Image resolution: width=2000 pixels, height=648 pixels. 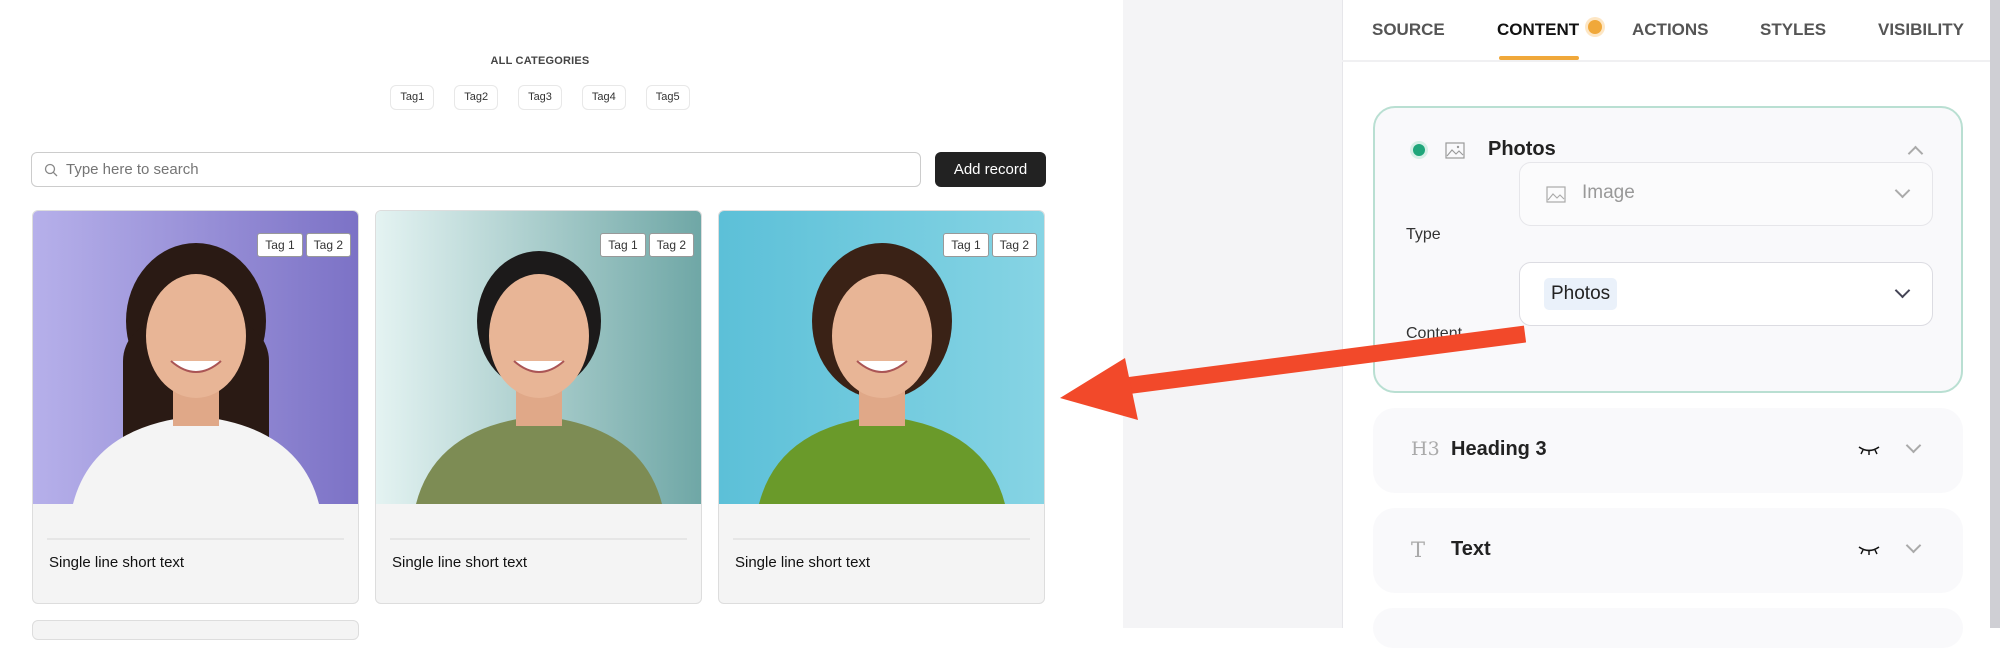 What do you see at coordinates (1995, 314) in the screenshot?
I see `scrollbar` at bounding box center [1995, 314].